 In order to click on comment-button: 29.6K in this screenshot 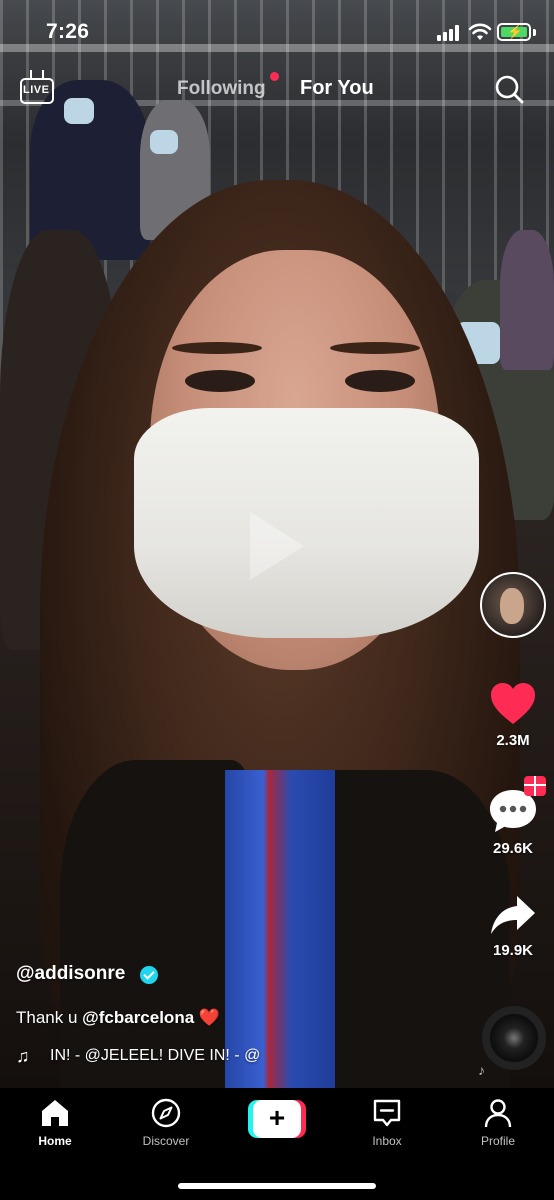, I will do `click(513, 816)`.